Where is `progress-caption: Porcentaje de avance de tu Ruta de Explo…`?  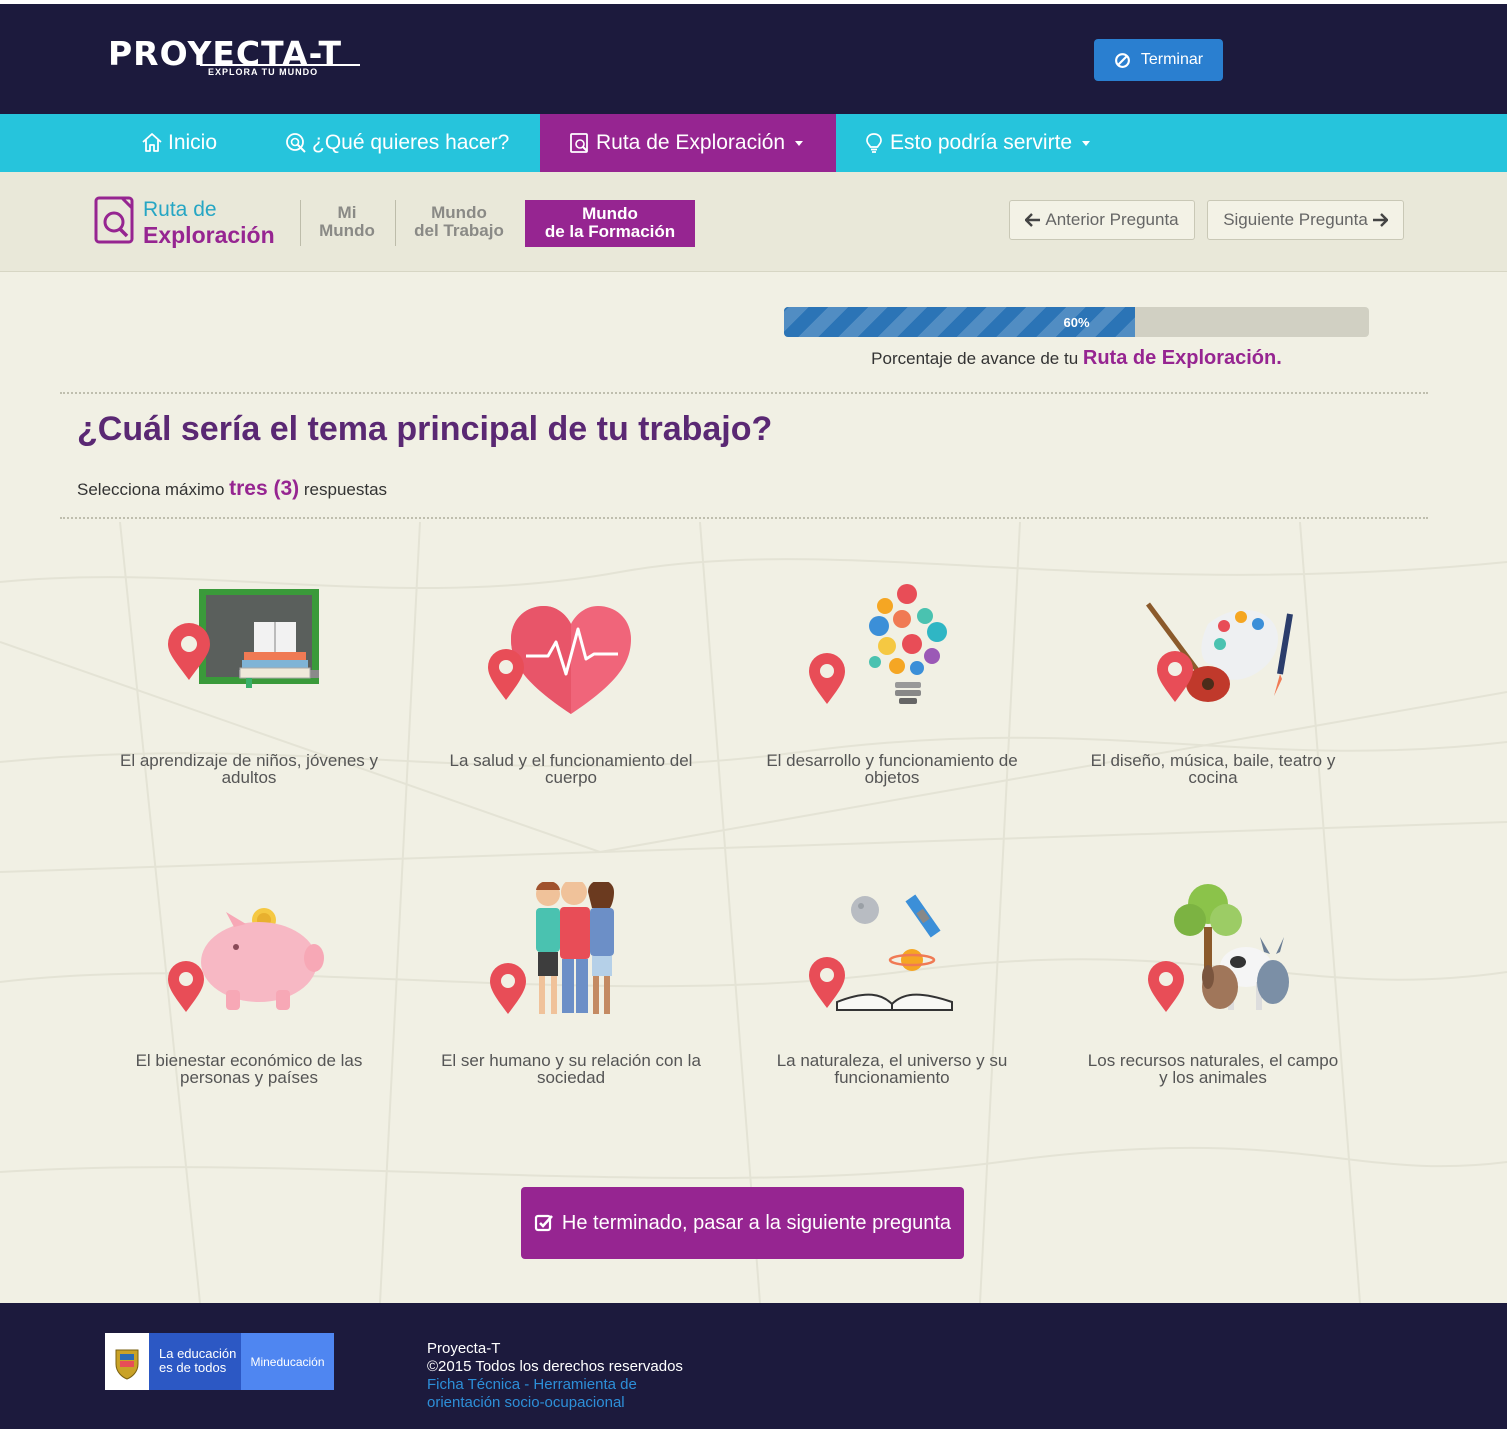 progress-caption: Porcentaje de avance de tu Ruta de Explo… is located at coordinates (1076, 358).